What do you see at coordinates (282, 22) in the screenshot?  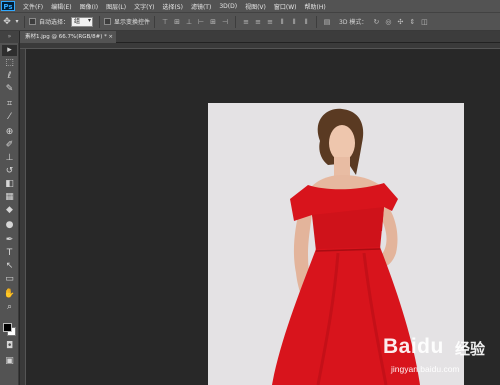 I see `distribute-left-icon: ⦀` at bounding box center [282, 22].